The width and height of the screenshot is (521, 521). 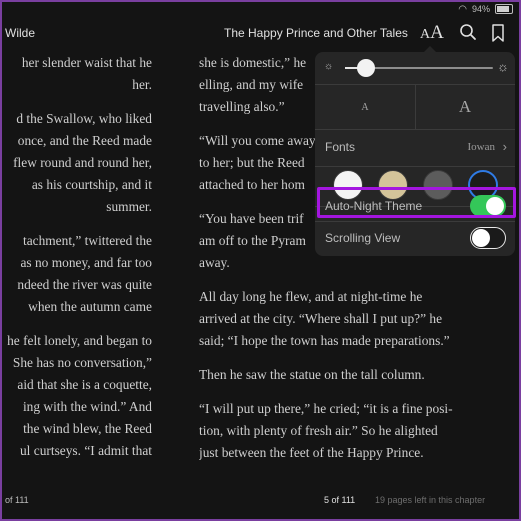 What do you see at coordinates (84, 384) in the screenshot?
I see `text-line: aid that she is a coquette,` at bounding box center [84, 384].